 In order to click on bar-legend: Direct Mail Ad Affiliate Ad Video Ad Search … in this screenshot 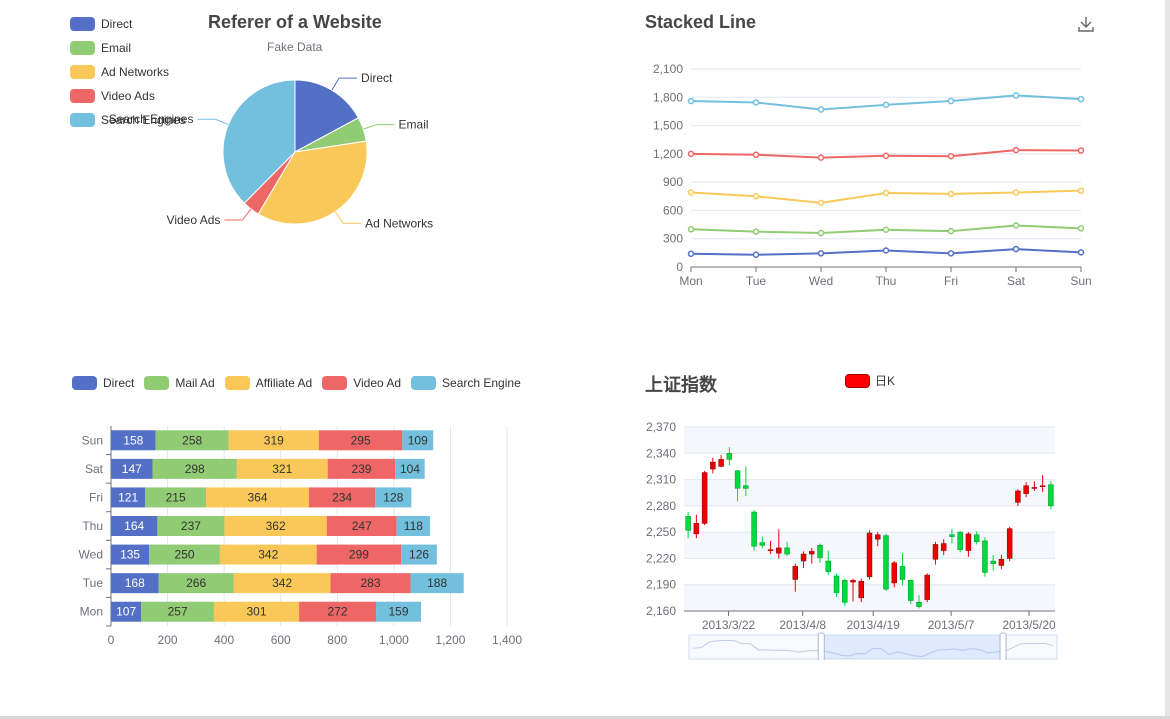, I will do `click(301, 383)`.